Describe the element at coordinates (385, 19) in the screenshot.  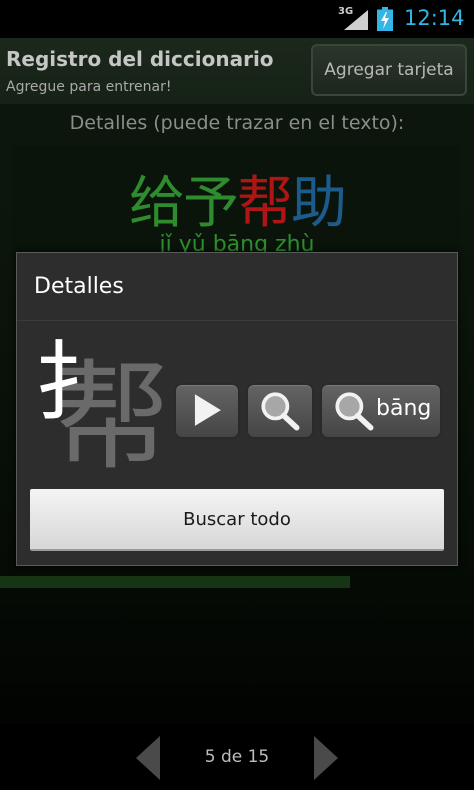
I see `battery-charging-icon` at that location.